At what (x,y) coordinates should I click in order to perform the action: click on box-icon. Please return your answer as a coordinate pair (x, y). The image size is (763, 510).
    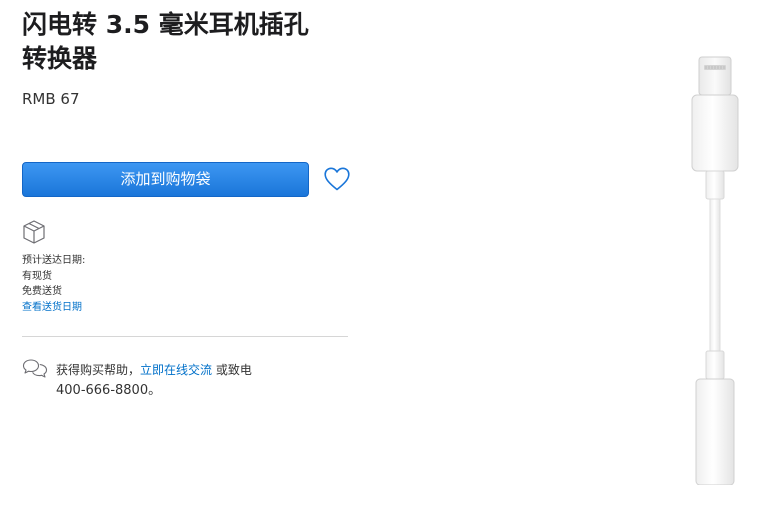
    Looking at the image, I should click on (34, 232).